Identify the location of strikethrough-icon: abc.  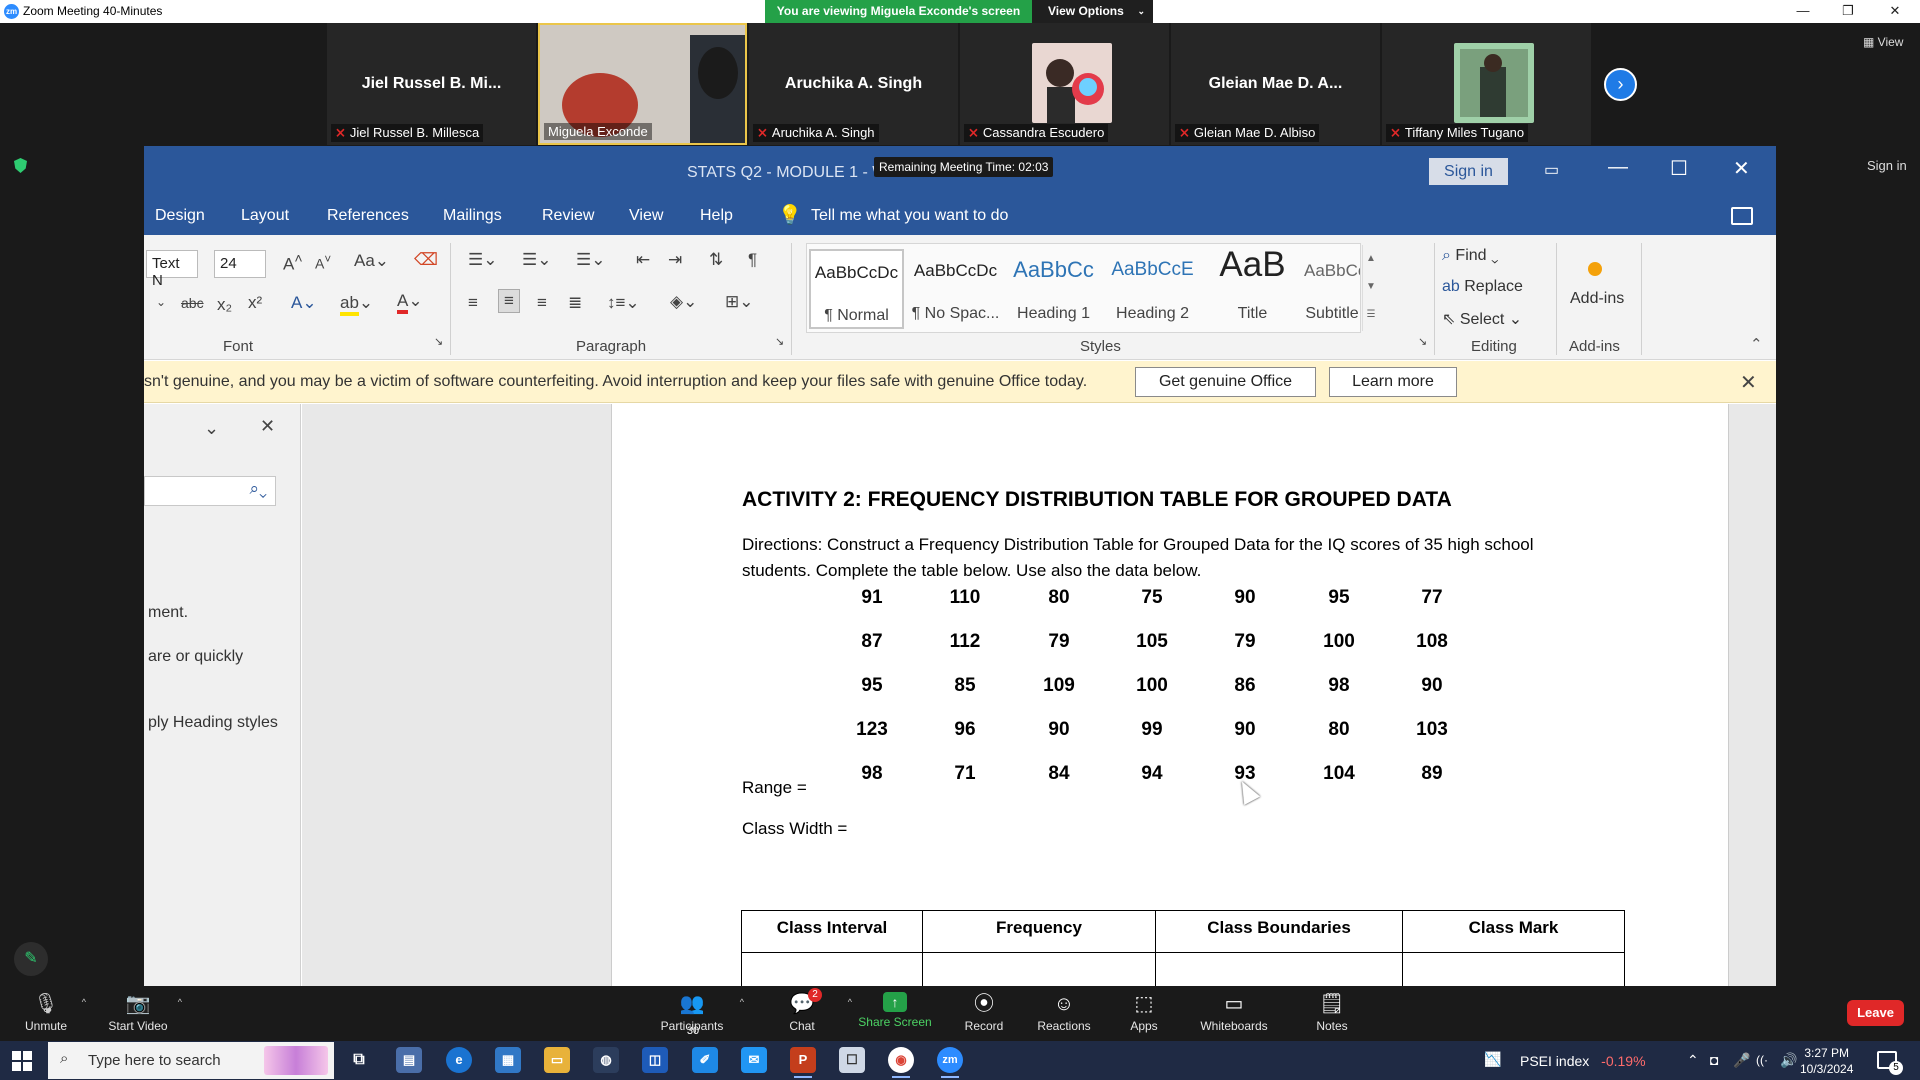
(192, 303).